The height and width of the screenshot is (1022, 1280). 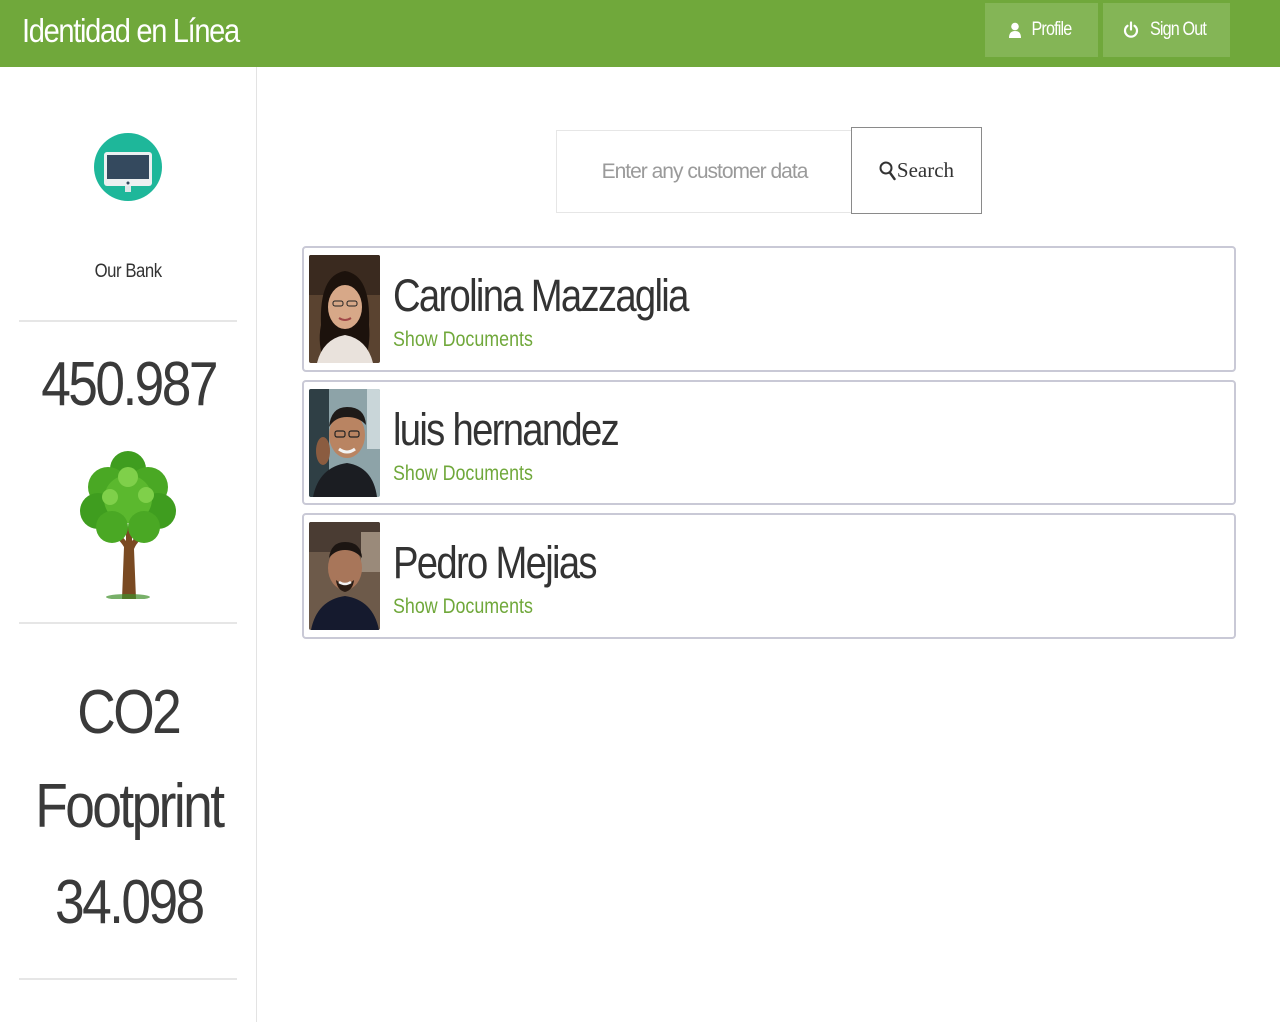 I want to click on desktop-computer-icon, so click(x=128, y=167).